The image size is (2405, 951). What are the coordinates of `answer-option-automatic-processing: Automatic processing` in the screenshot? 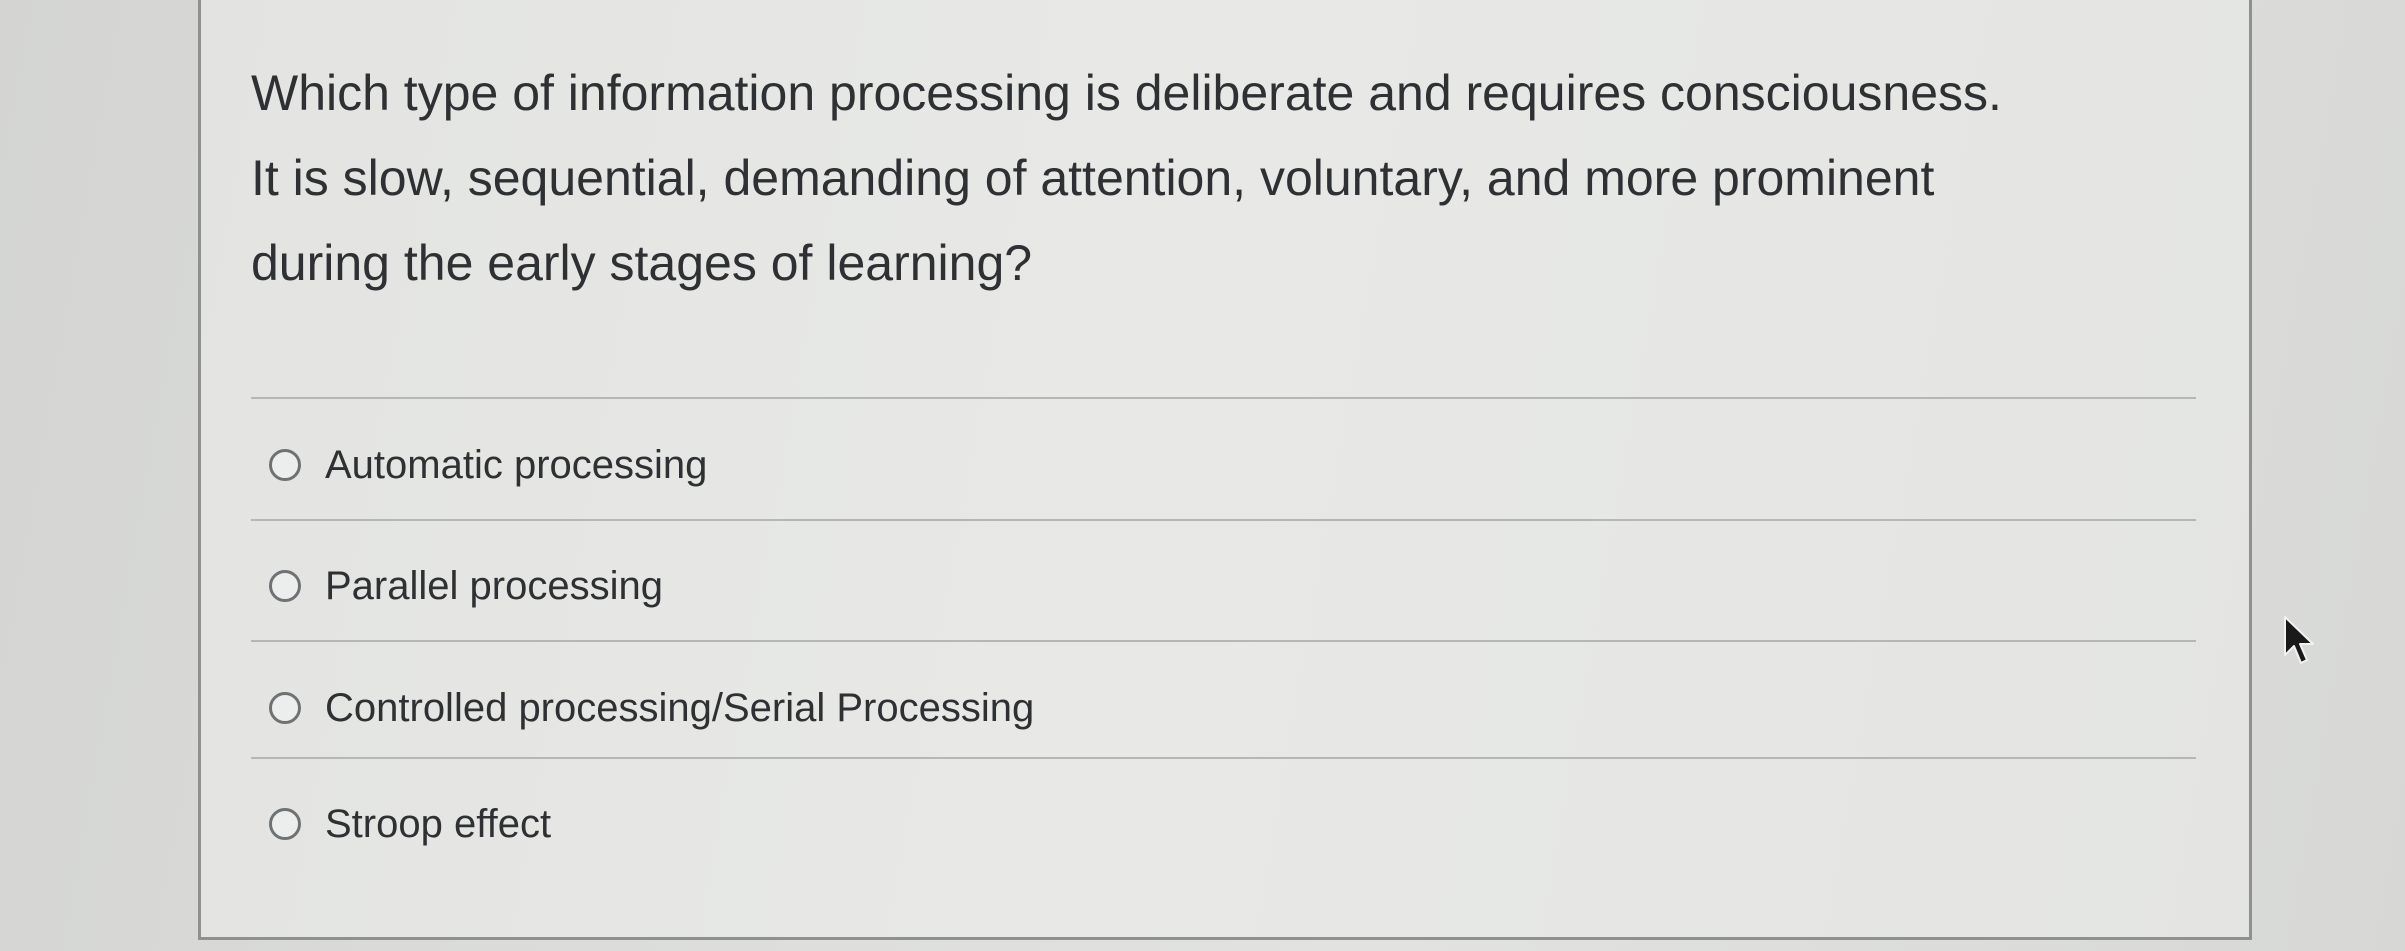 It's located at (488, 465).